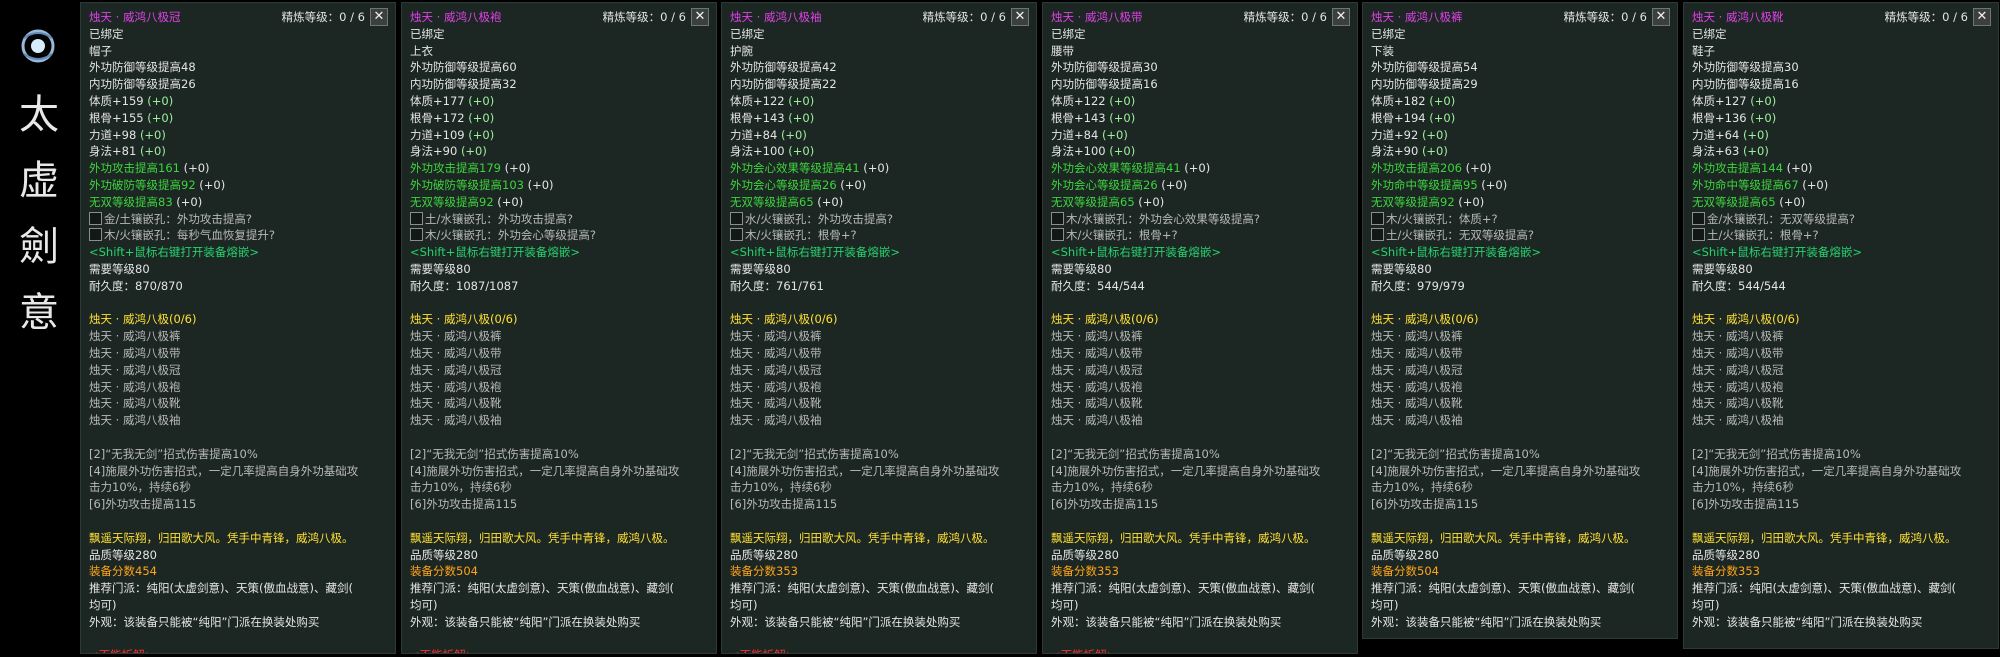 This screenshot has width=2000, height=657. What do you see at coordinates (238, 185) in the screenshot?
I see `magic-attribute: 外功破防等级提高92 (+0)` at bounding box center [238, 185].